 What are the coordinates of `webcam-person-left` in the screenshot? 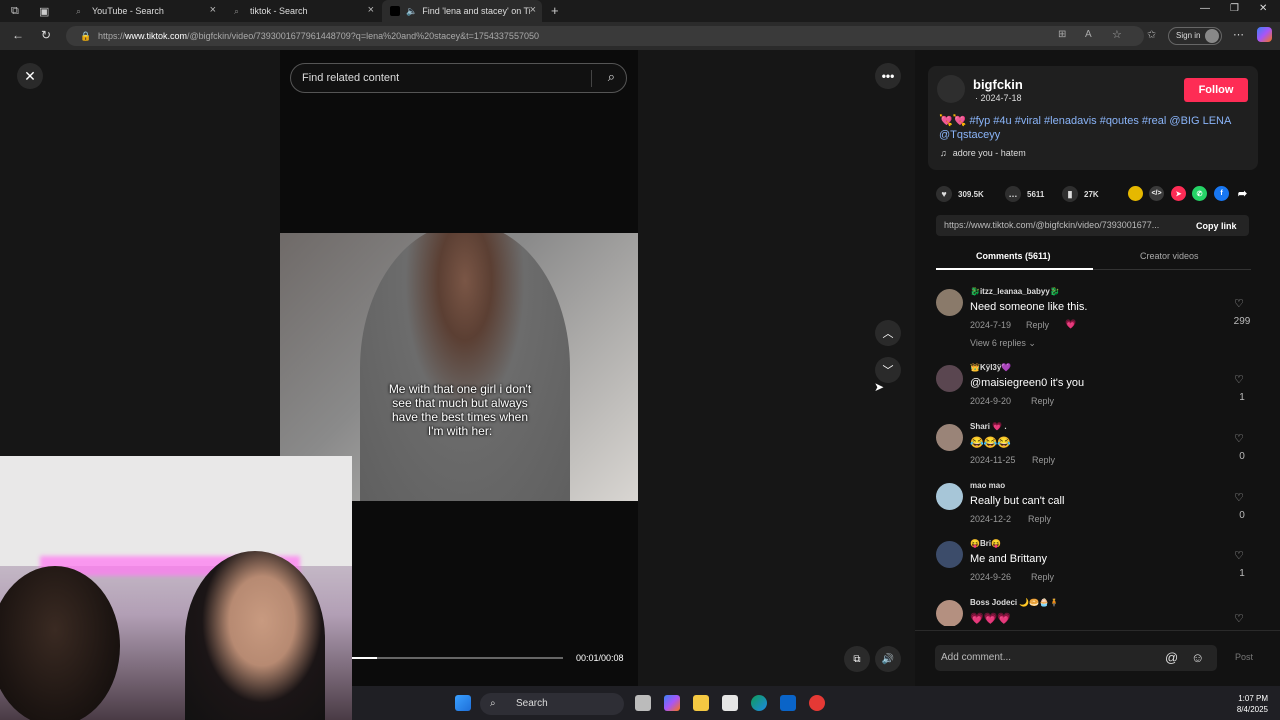 It's located at (60, 643).